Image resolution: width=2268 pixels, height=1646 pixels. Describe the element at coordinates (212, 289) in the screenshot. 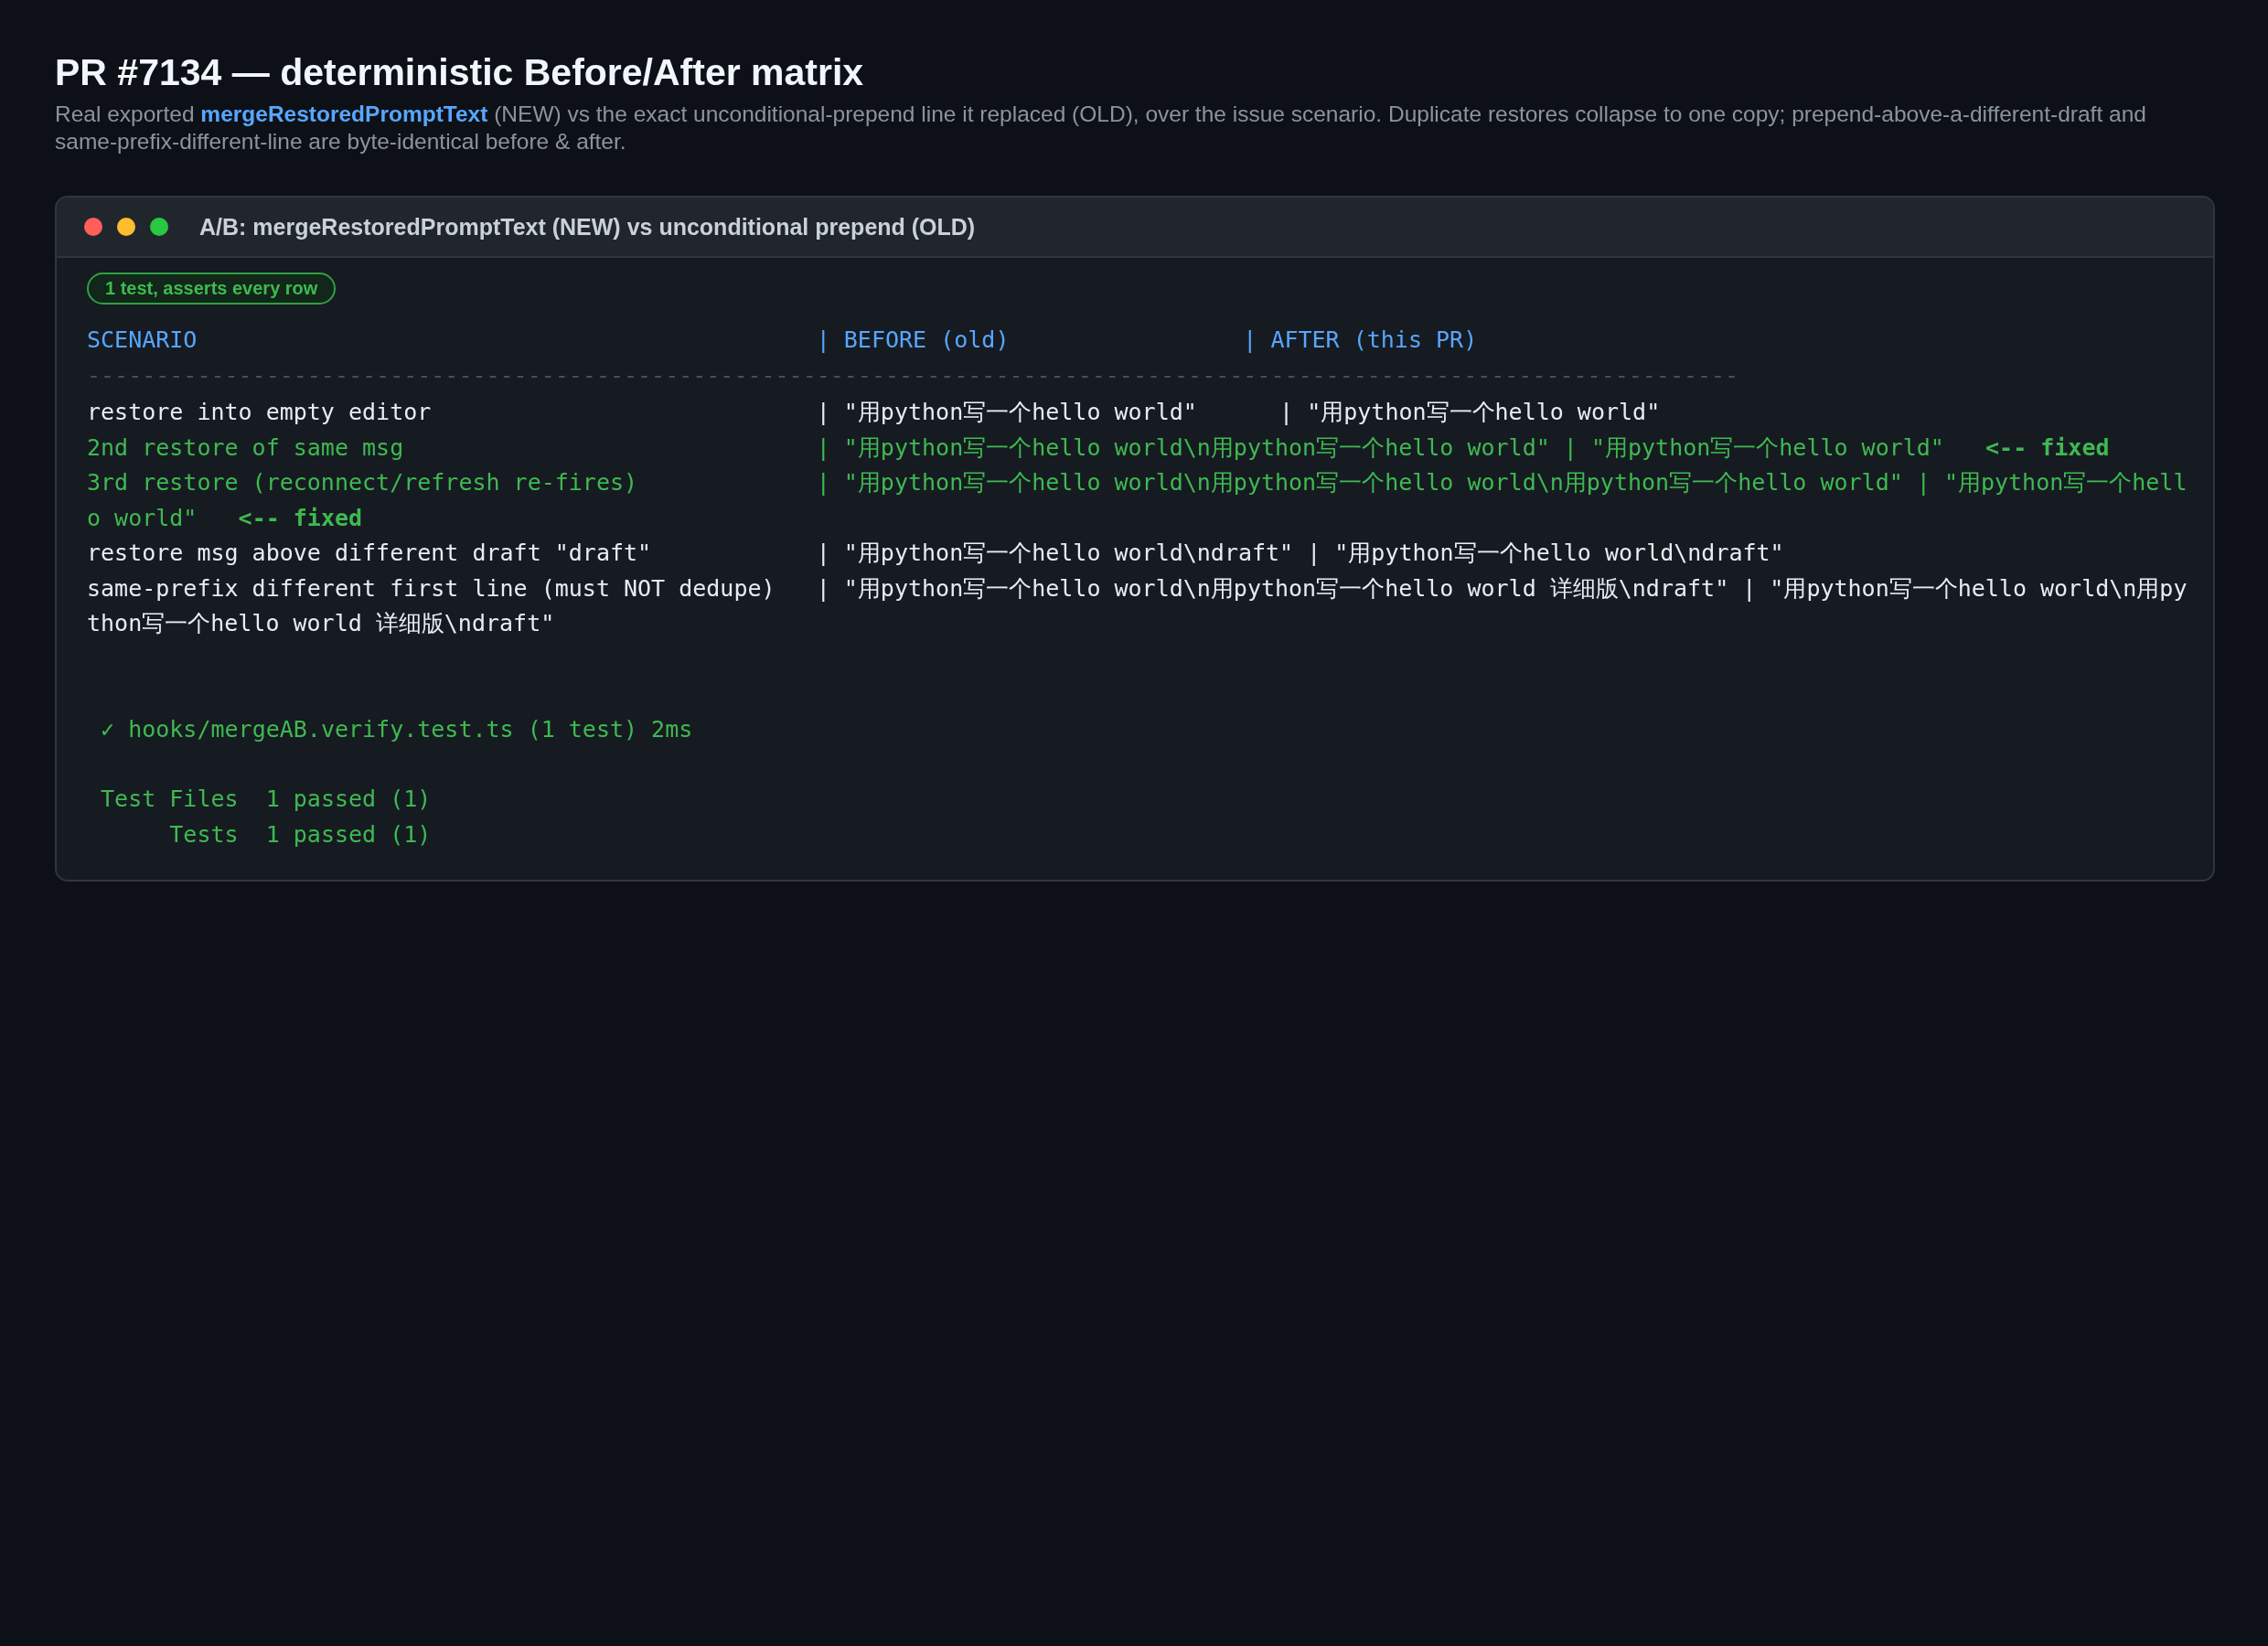

I see `test-badge: 1 test, asserts every row` at that location.